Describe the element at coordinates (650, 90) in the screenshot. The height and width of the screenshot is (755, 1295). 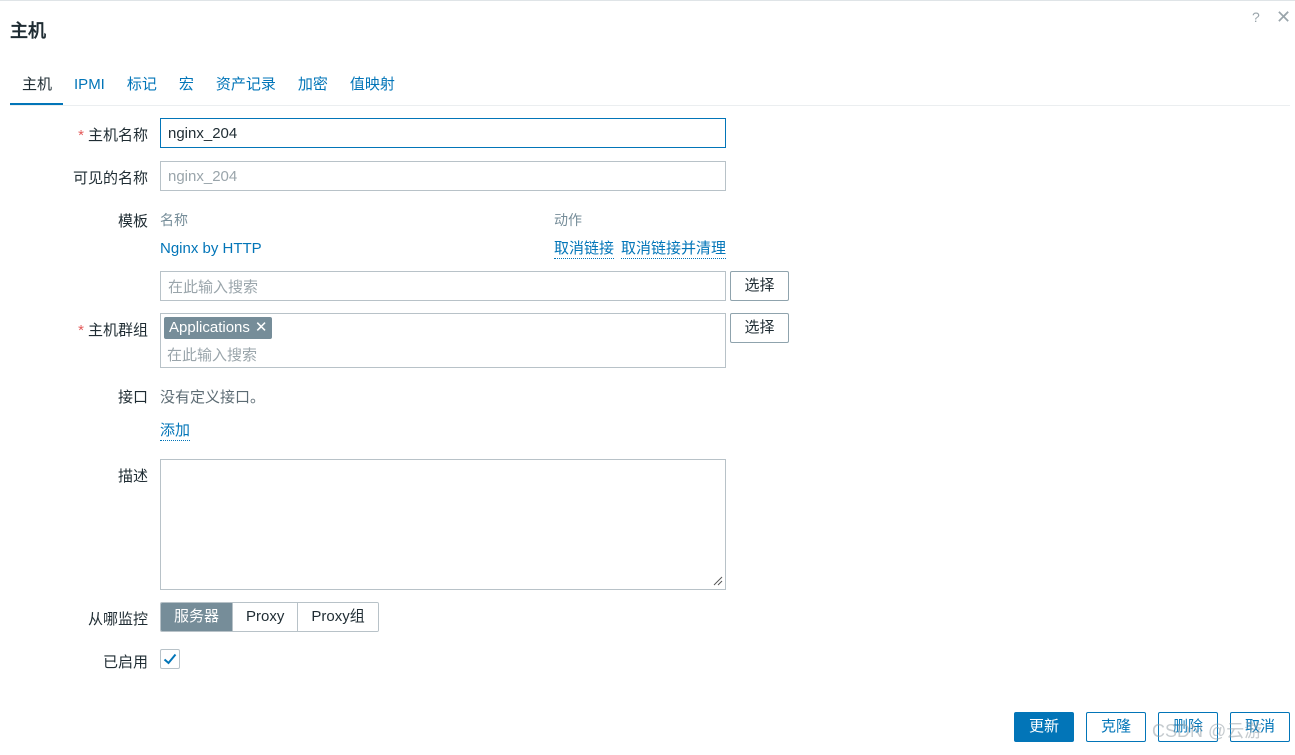
I see `tab-bar: 主机 IPMI 标记 宏 资产记录 加密 值映射` at that location.